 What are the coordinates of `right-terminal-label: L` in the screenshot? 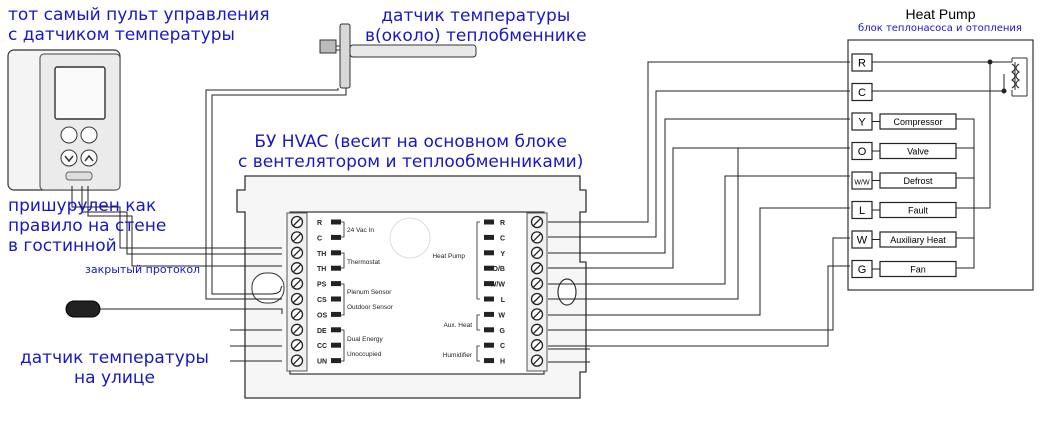 It's located at (503, 300).